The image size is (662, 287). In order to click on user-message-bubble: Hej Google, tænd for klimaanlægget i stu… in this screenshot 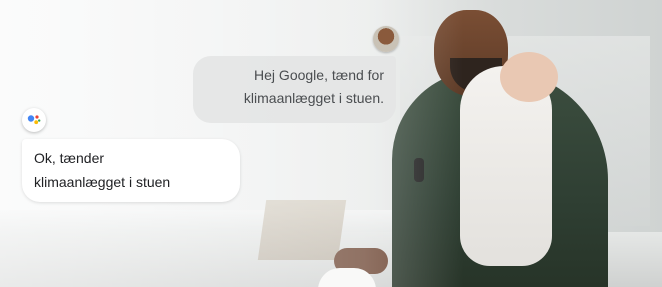, I will do `click(294, 89)`.